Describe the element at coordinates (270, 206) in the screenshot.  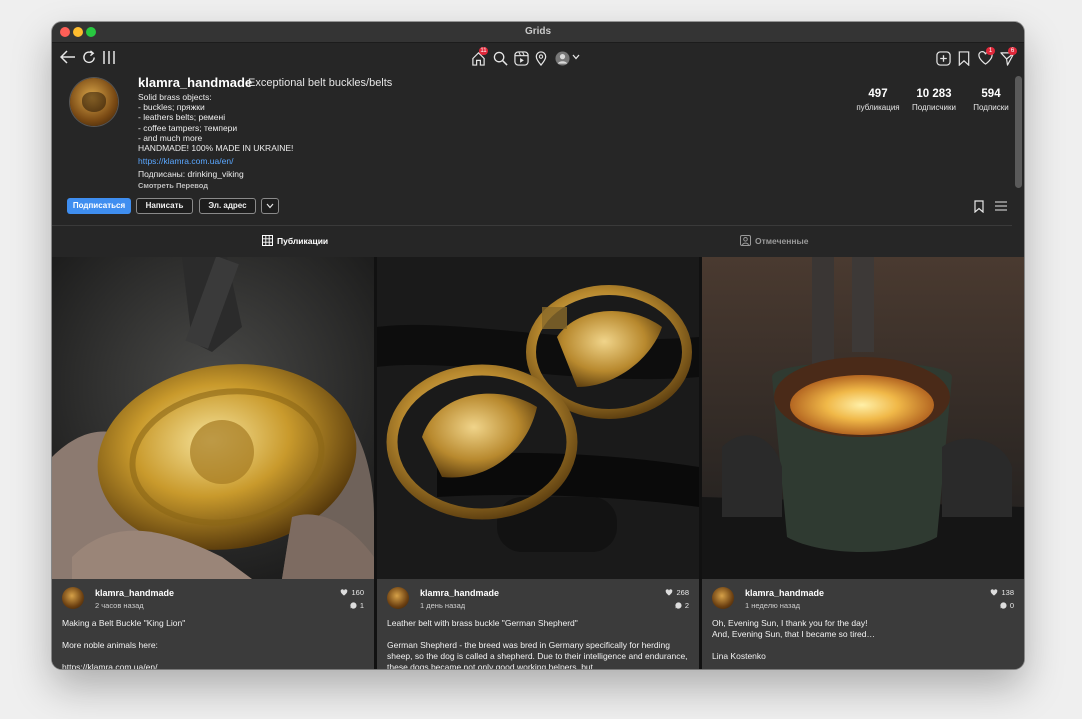
I see `more-options-button` at that location.